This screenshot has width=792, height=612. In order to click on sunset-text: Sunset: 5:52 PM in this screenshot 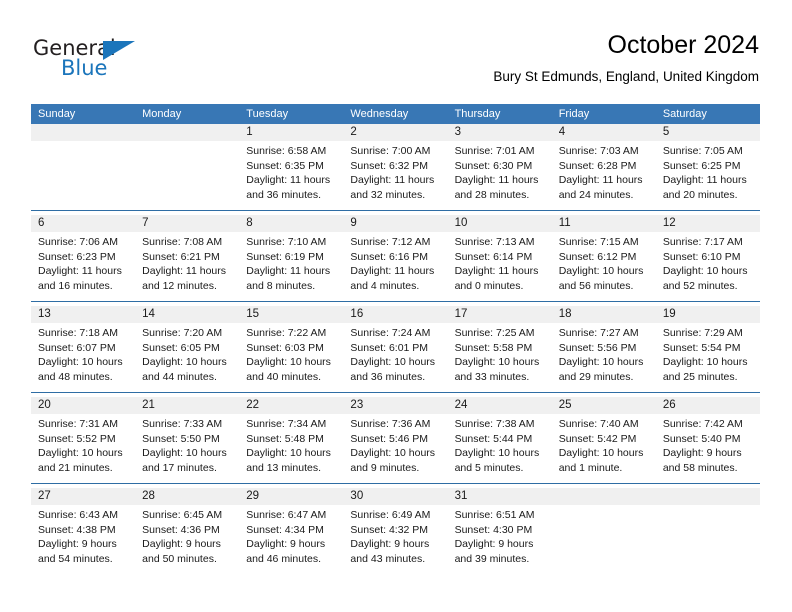, I will do `click(77, 438)`.